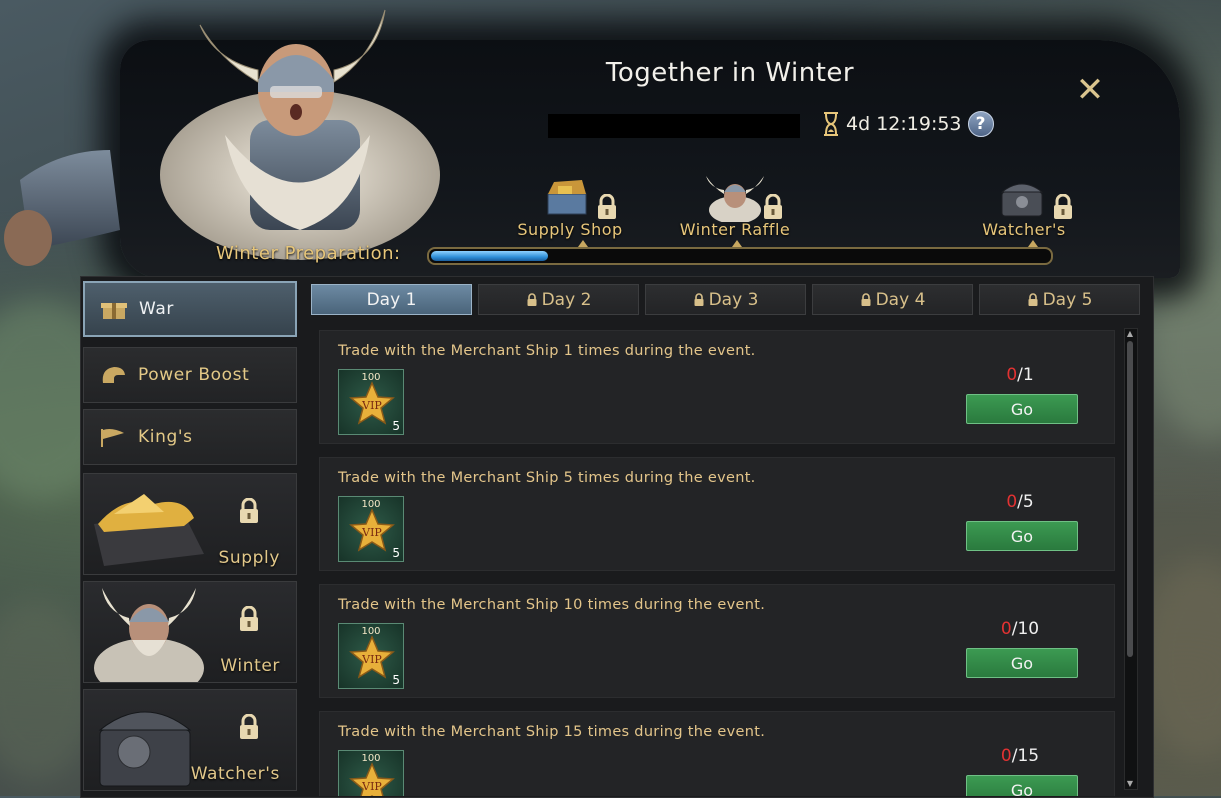 The image size is (1221, 798). What do you see at coordinates (904, 124) in the screenshot?
I see `timer-text: 4d 12:19:53` at bounding box center [904, 124].